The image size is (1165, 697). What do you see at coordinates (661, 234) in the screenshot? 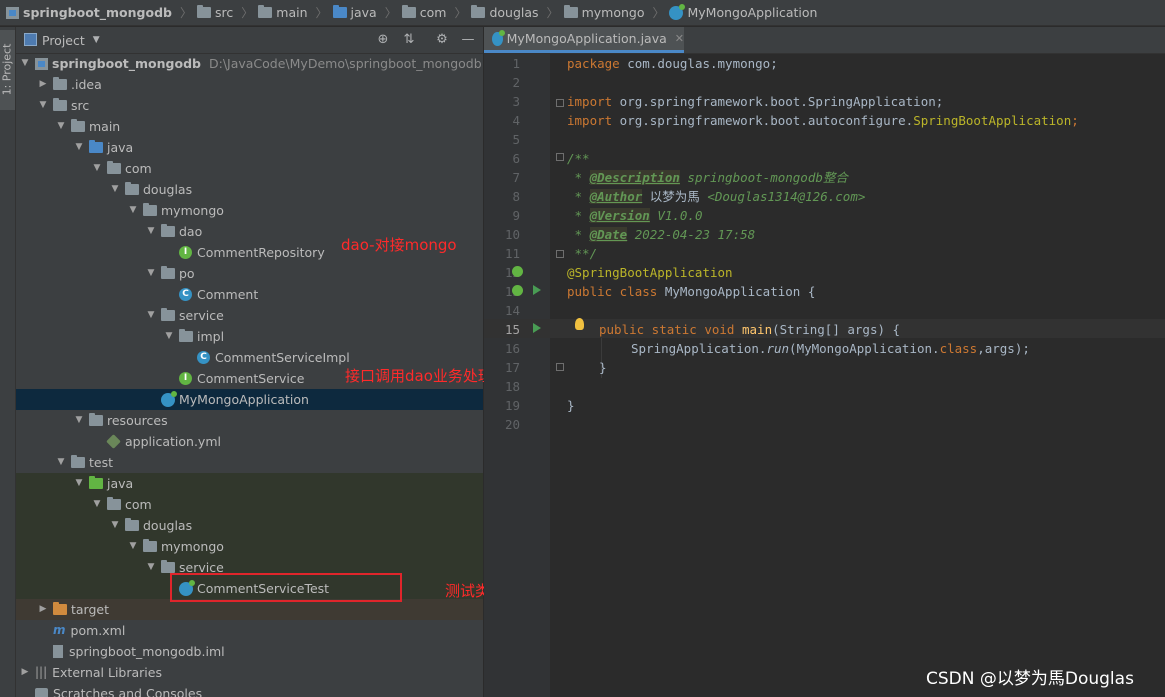
I see `code-line-10: * @Date 2022-04-23 17:58` at bounding box center [661, 234].